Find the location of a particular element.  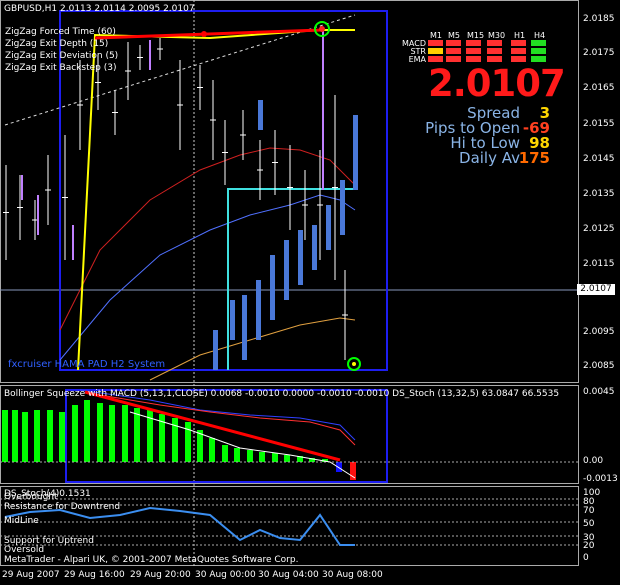

time-tick: 29 Aug 20:00 is located at coordinates (160, 575).